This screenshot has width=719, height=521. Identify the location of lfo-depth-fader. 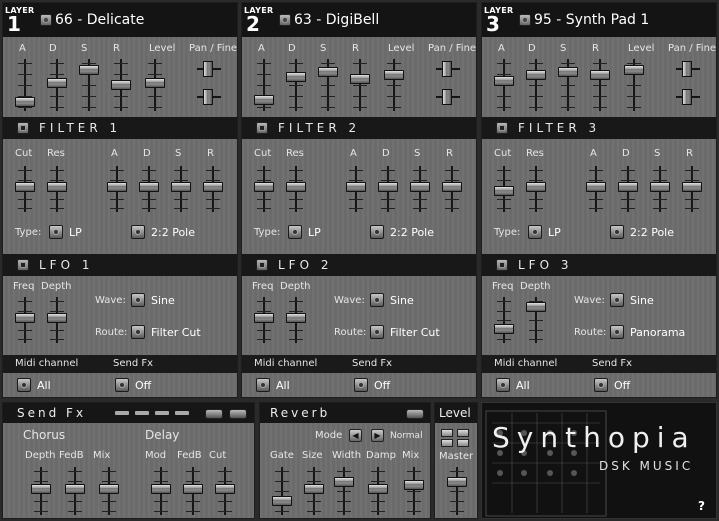
(57, 320).